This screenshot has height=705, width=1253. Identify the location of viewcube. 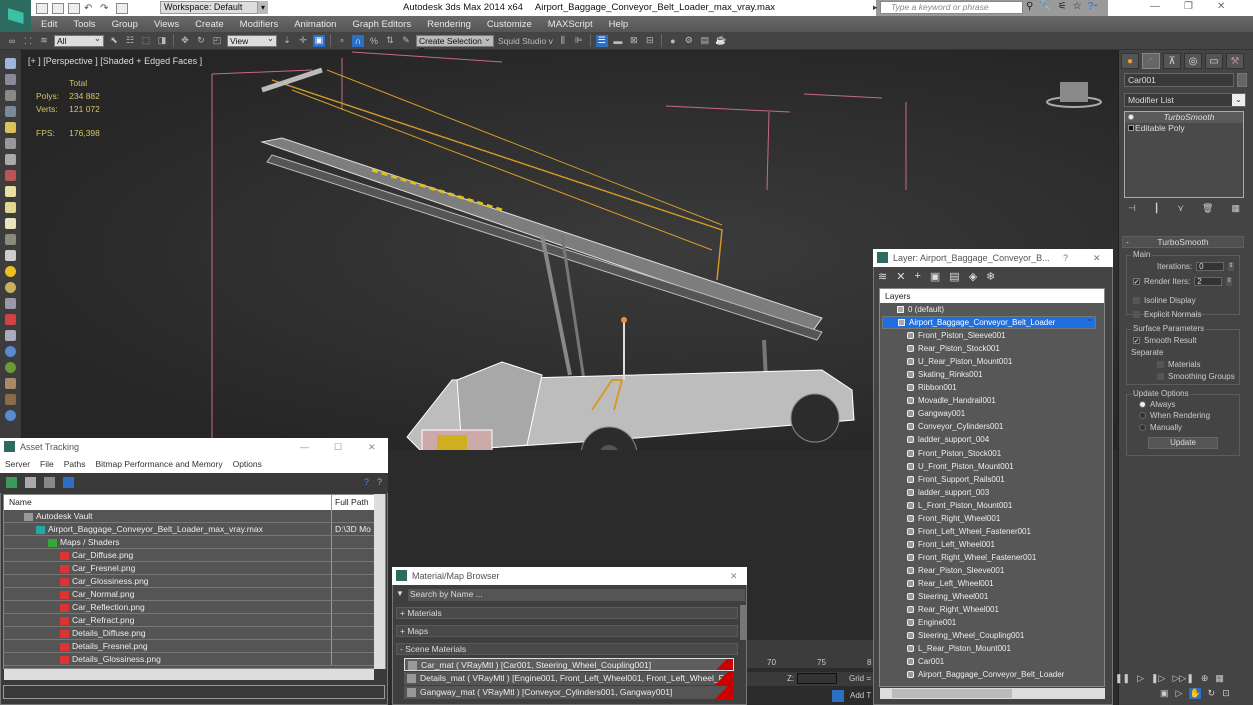
(1074, 94).